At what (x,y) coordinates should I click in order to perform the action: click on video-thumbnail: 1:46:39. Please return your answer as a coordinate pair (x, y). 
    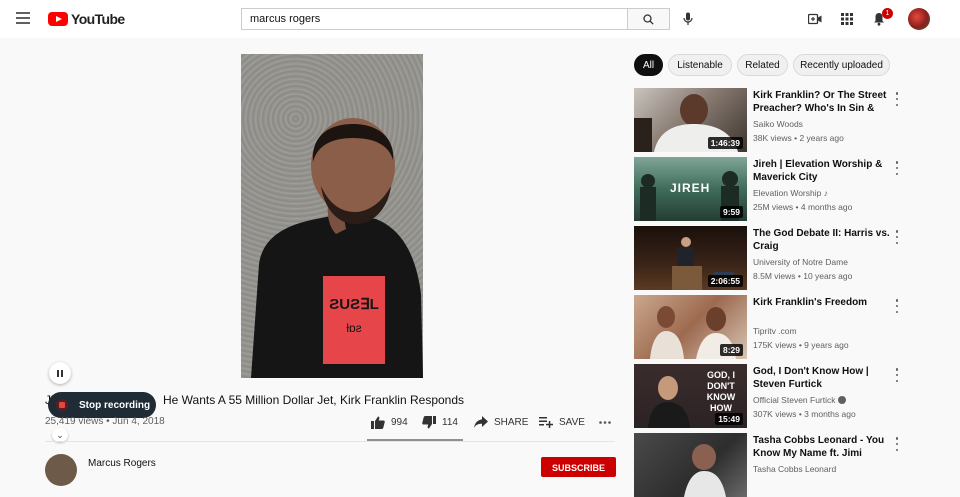
    Looking at the image, I should click on (690, 120).